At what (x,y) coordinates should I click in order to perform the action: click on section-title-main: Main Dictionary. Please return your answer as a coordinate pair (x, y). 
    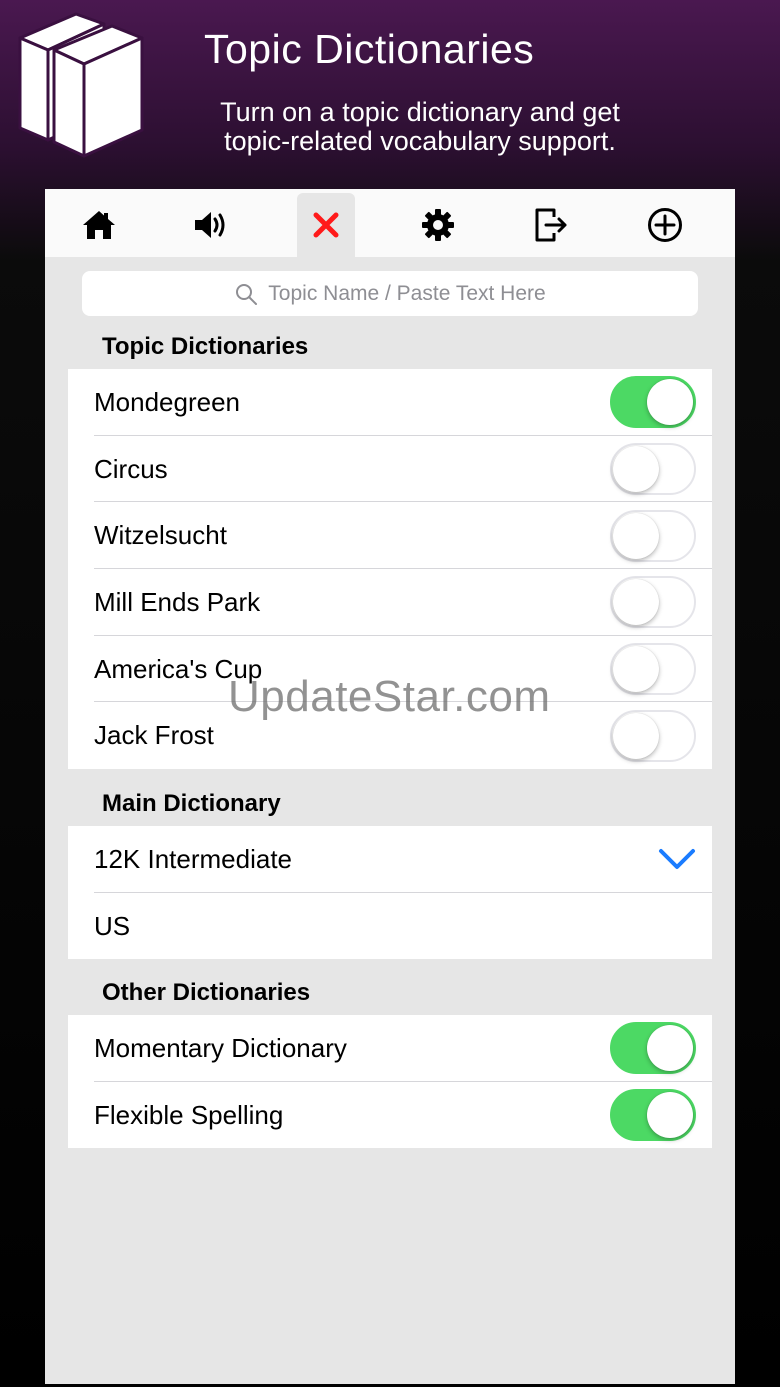
    Looking at the image, I should click on (191, 803).